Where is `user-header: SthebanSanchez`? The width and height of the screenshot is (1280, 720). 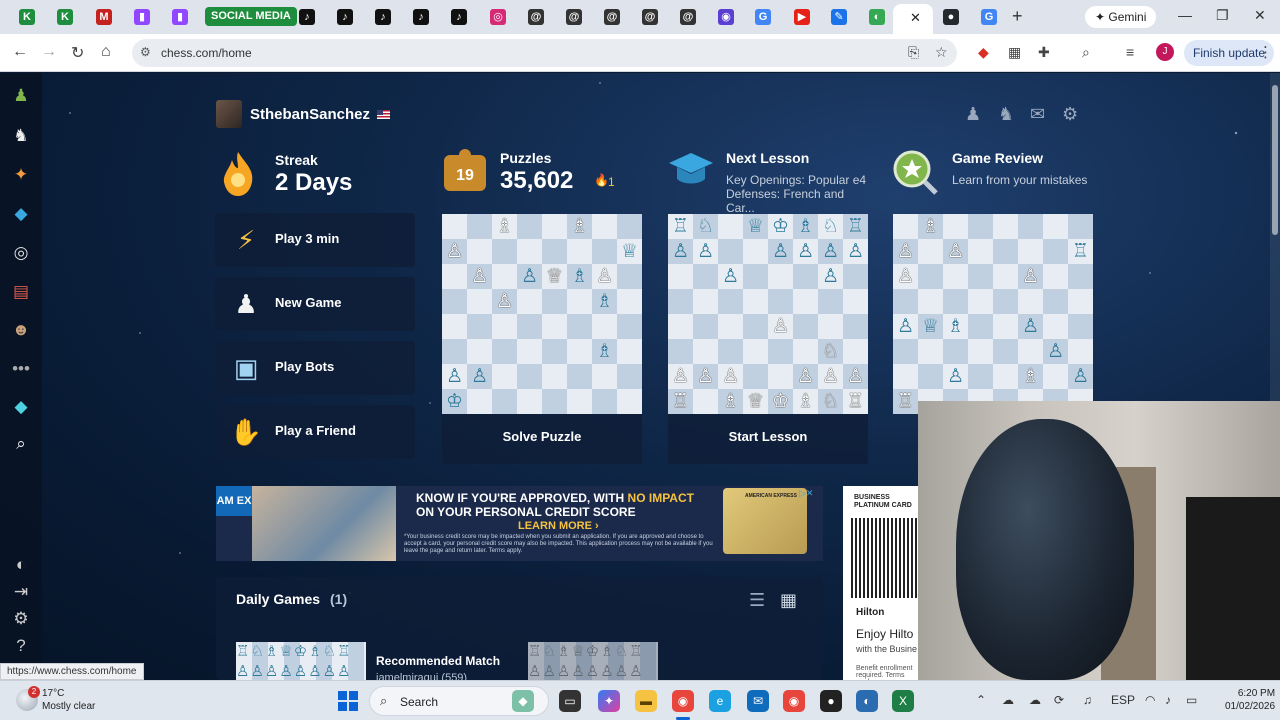
user-header: SthebanSanchez is located at coordinates (303, 114).